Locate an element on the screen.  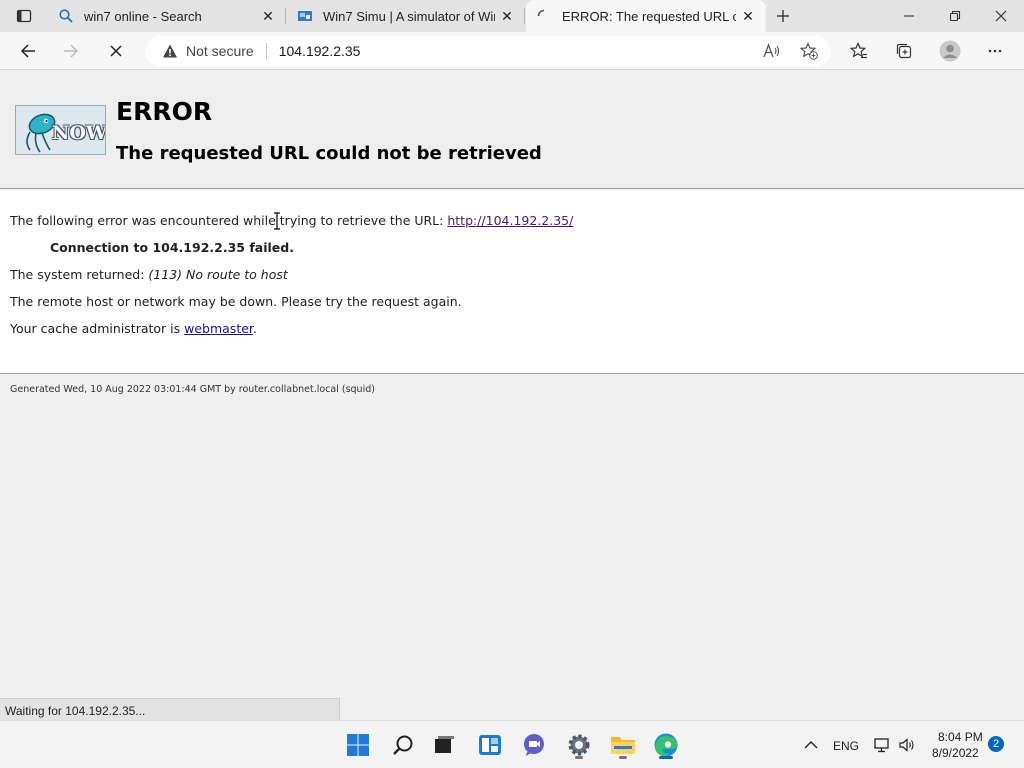
taskbar-search-button is located at coordinates (403, 745).